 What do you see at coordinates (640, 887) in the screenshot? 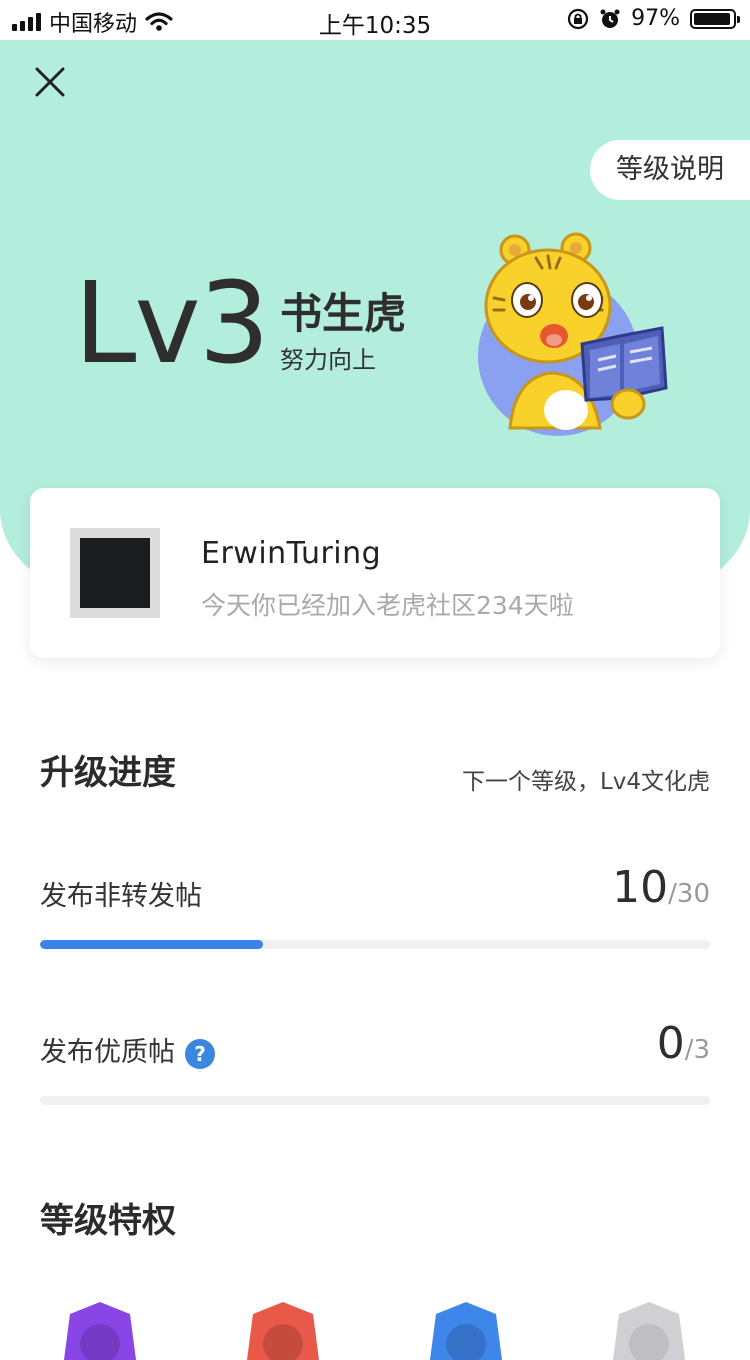
I see `task-current-posts: 10` at bounding box center [640, 887].